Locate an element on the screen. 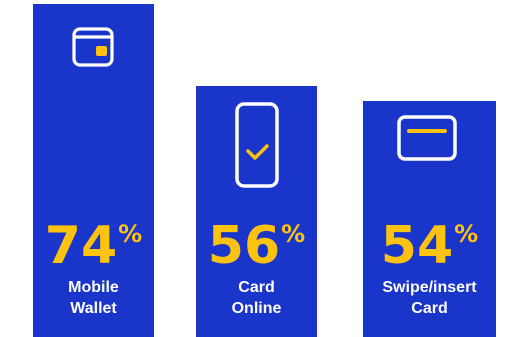 The width and height of the screenshot is (506, 337). smartphone-check-icon is located at coordinates (257, 145).